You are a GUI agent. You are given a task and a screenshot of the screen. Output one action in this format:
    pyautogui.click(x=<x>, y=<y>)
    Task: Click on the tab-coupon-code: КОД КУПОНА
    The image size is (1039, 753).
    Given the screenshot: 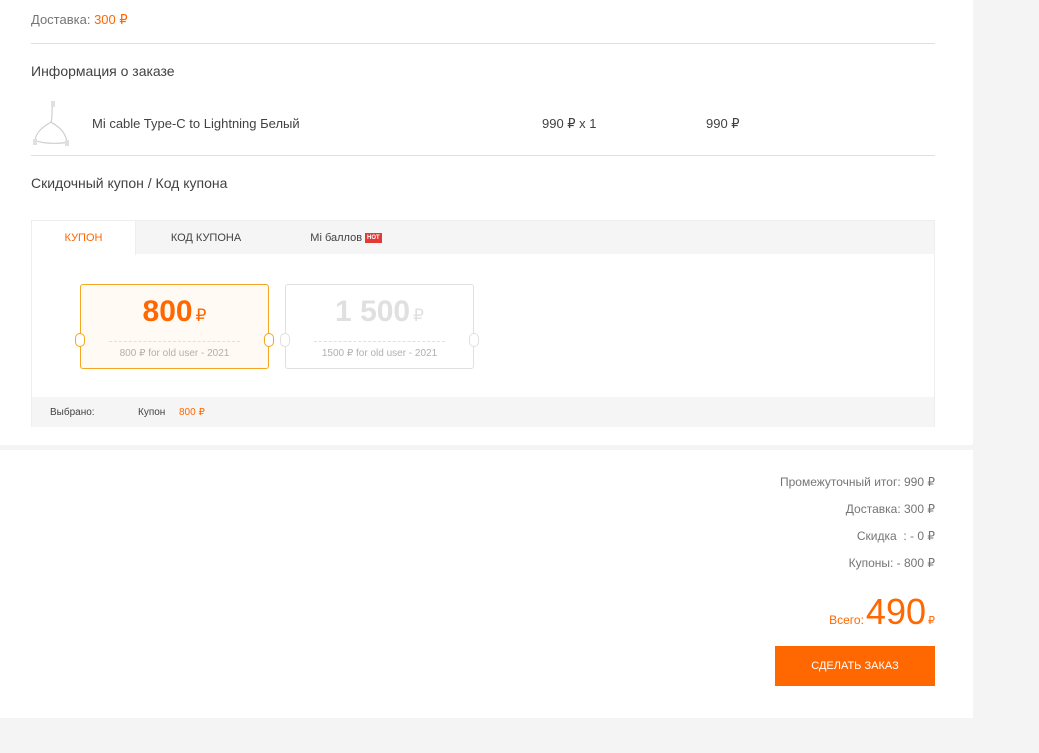 What is the action you would take?
    pyautogui.click(x=206, y=238)
    